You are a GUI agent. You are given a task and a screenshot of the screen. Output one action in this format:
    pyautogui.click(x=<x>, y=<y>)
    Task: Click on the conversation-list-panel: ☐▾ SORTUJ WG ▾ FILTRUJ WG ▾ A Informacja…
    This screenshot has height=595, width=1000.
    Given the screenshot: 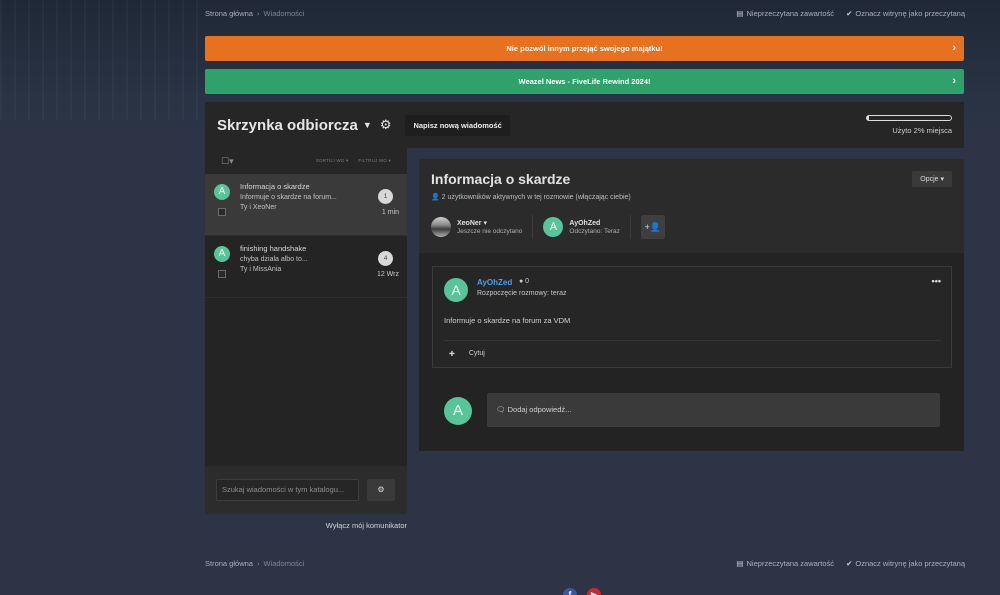 What is the action you would take?
    pyautogui.click(x=306, y=331)
    